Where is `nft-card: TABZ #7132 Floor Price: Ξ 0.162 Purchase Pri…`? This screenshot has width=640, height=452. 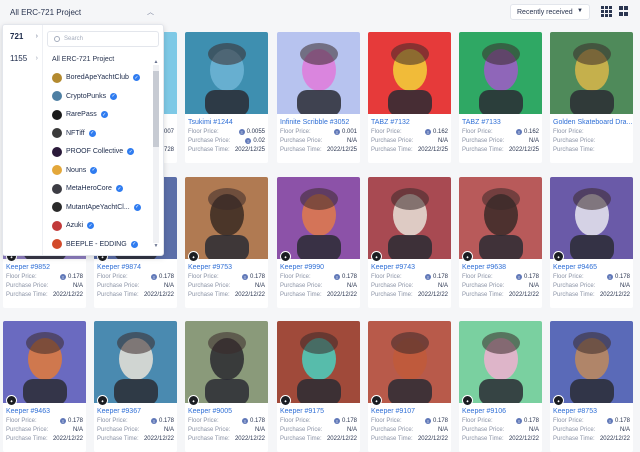
nft-card: TABZ #7132 Floor Price: Ξ 0.162 Purchase Pri… is located at coordinates (409, 97).